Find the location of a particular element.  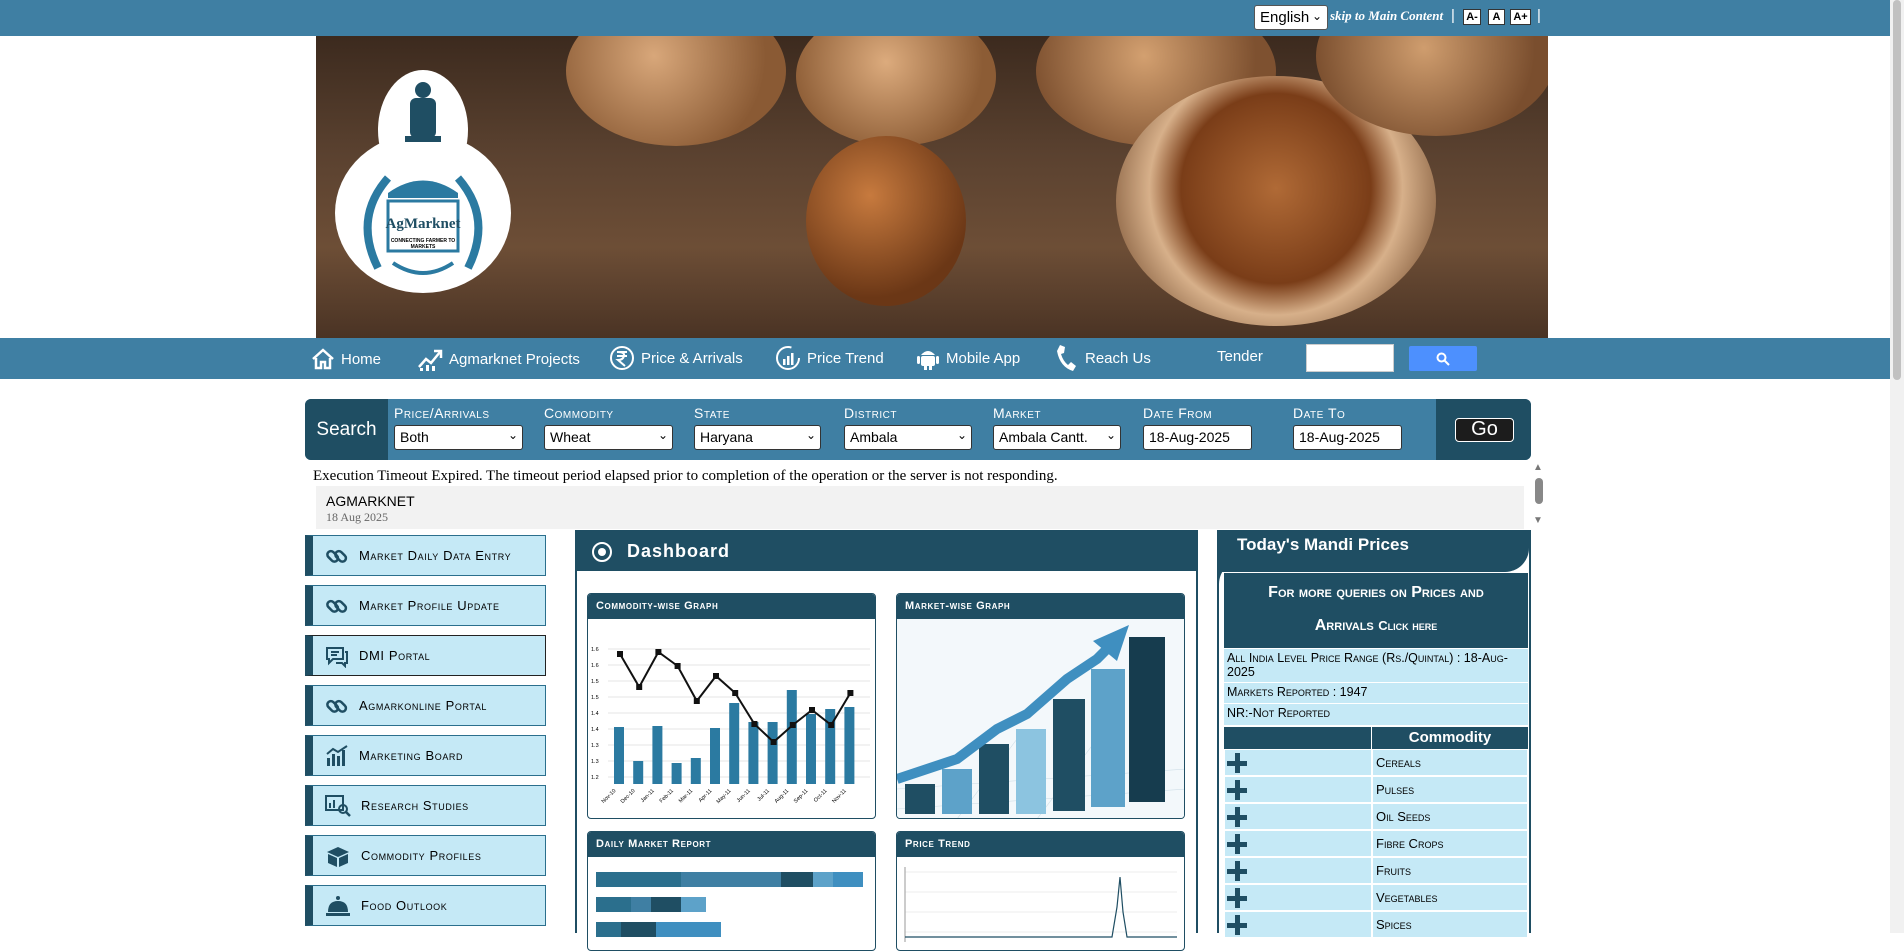

ticker-scroll-down-icon: ▼ is located at coordinates (1538, 520).